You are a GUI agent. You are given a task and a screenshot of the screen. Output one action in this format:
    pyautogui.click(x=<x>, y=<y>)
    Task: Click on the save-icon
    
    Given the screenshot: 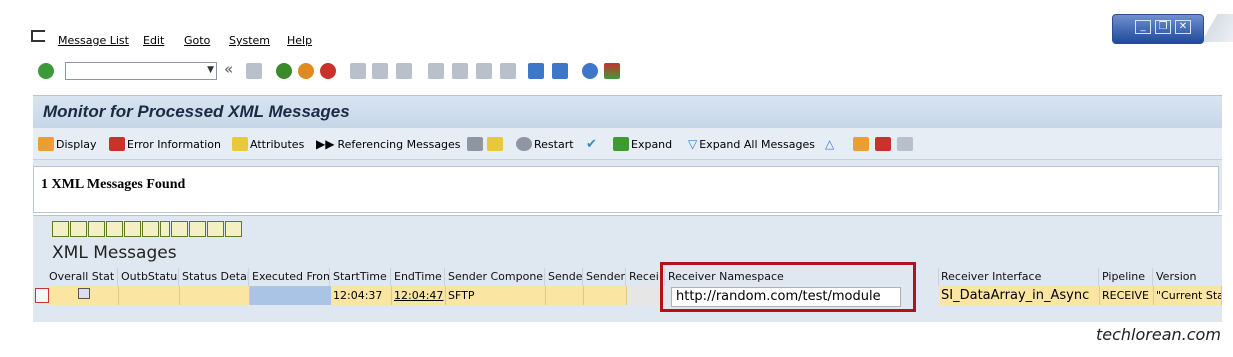 What is the action you would take?
    pyautogui.click(x=254, y=71)
    